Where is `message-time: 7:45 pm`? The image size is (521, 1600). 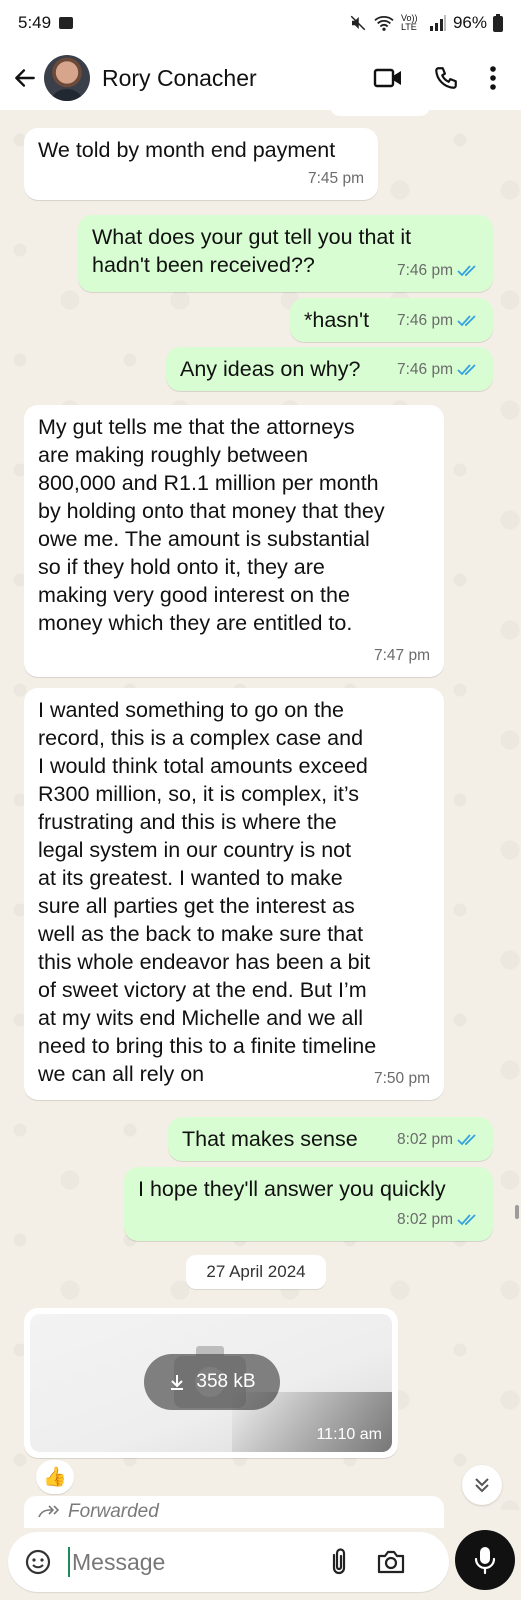
message-time: 7:45 pm is located at coordinates (335, 178).